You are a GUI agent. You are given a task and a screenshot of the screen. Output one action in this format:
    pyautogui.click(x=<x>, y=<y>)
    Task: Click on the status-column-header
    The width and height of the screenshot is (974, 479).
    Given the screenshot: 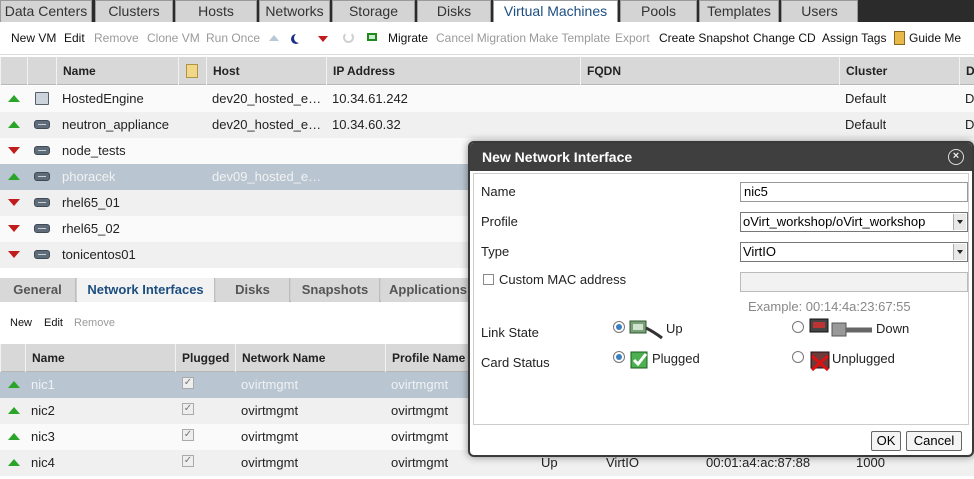 What is the action you would take?
    pyautogui.click(x=13, y=71)
    